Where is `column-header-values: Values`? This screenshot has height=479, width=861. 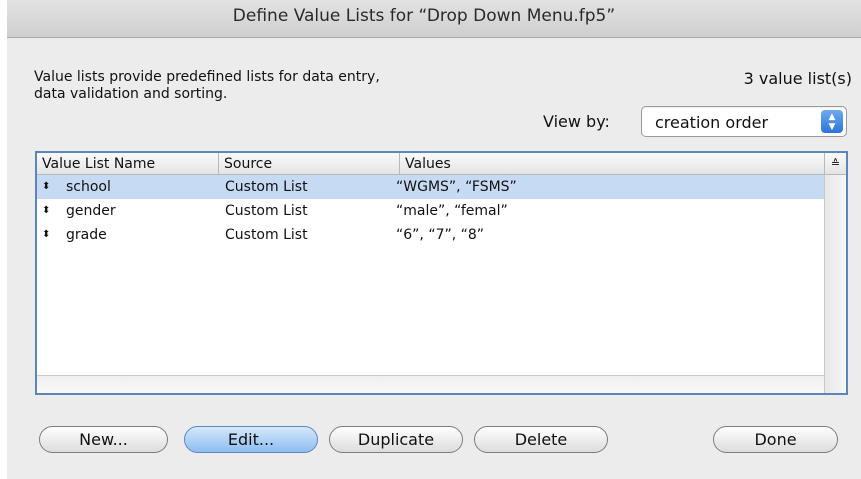
column-header-values: Values is located at coordinates (612, 164).